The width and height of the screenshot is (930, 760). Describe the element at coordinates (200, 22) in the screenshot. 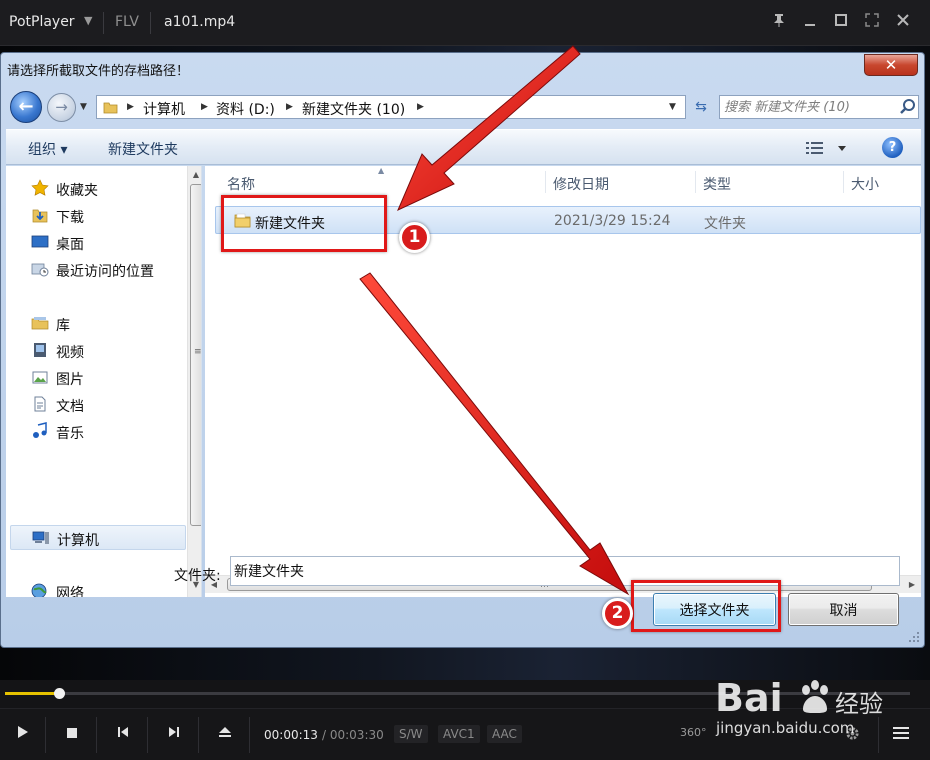

I see `file-name-label: a101.mp4` at that location.